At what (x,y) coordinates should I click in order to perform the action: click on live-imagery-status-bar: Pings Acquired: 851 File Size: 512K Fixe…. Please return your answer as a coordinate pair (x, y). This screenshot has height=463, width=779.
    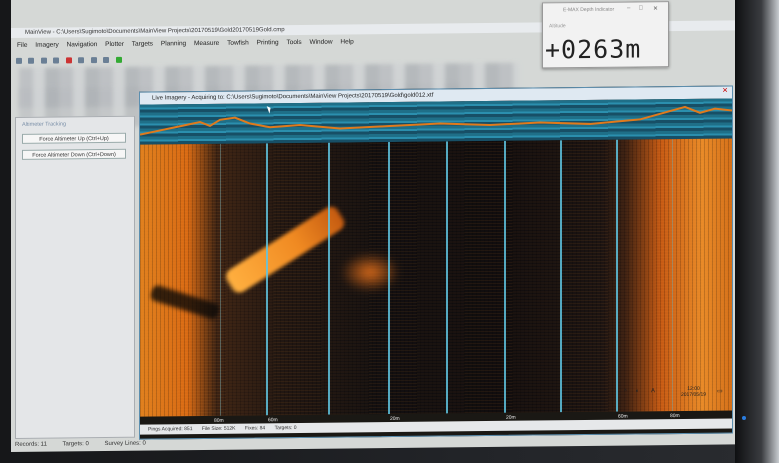
    Looking at the image, I should click on (436, 426).